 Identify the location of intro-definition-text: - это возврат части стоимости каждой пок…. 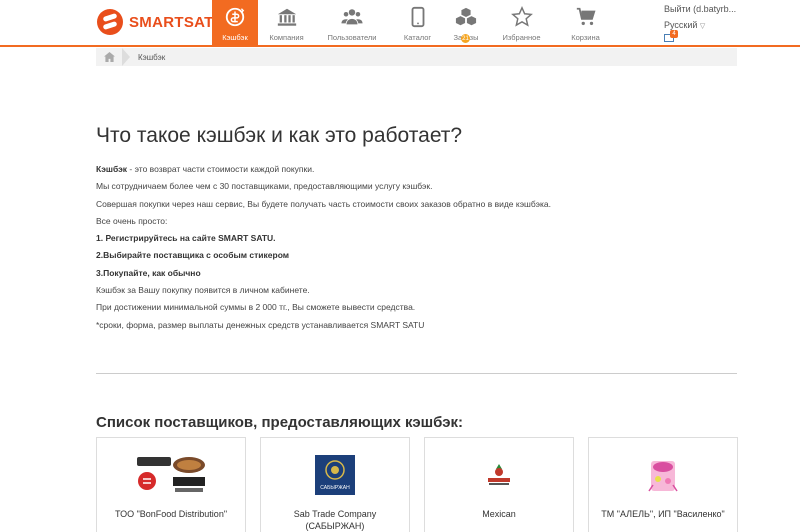
(221, 169).